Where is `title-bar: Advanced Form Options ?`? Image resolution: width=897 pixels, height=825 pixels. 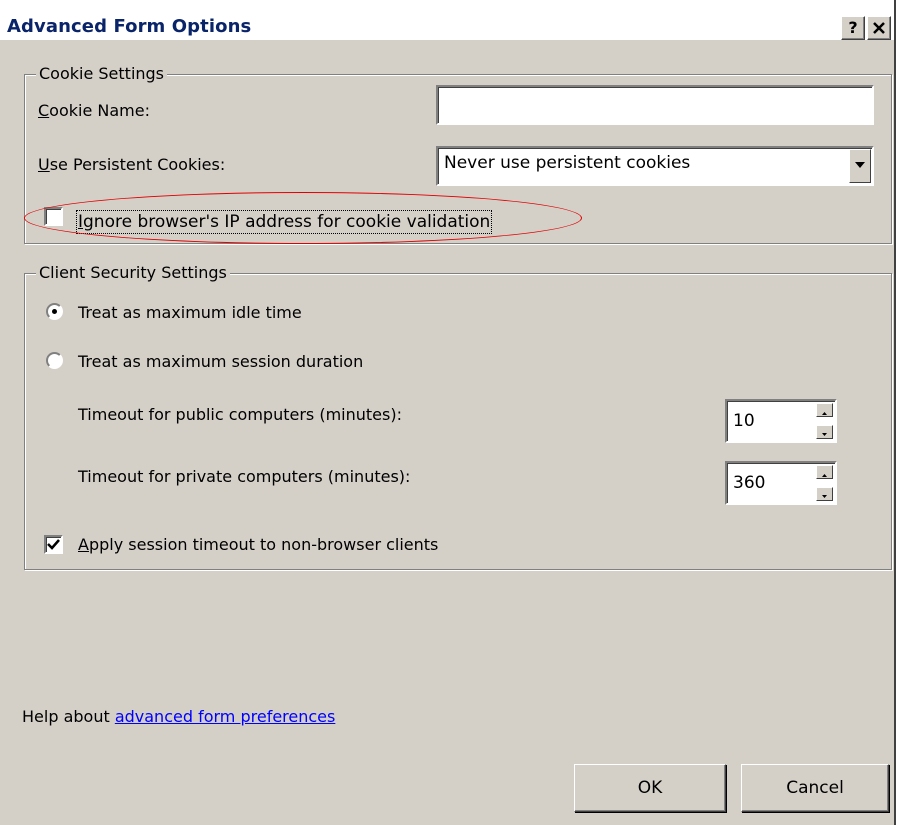
title-bar: Advanced Form Options ? is located at coordinates (447, 20).